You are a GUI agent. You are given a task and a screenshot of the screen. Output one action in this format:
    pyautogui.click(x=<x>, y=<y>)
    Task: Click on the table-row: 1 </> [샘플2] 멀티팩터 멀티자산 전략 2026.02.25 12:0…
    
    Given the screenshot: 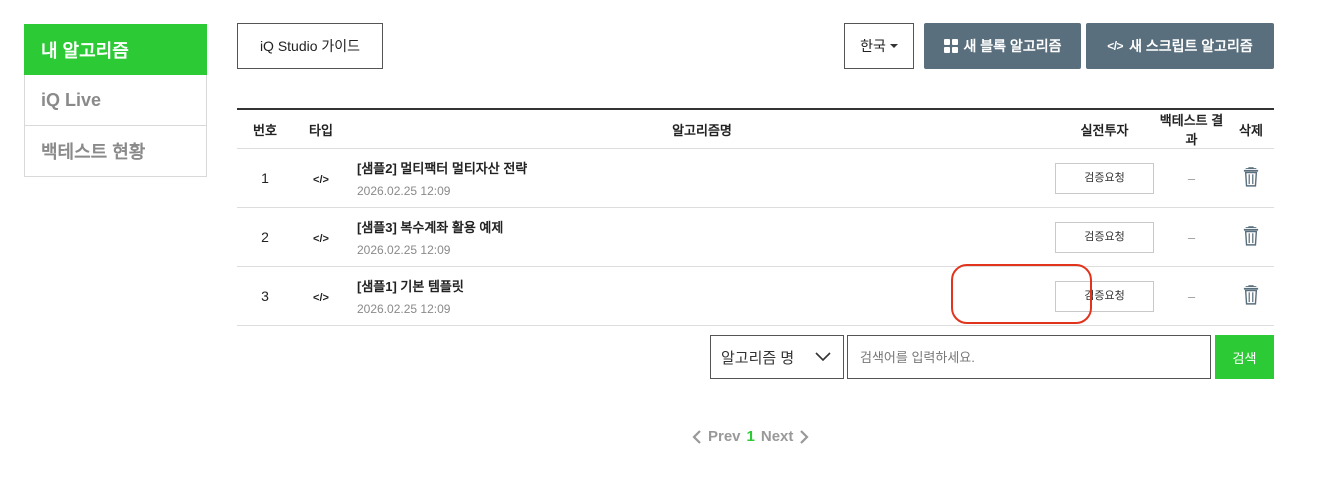 What is the action you would take?
    pyautogui.click(x=755, y=178)
    